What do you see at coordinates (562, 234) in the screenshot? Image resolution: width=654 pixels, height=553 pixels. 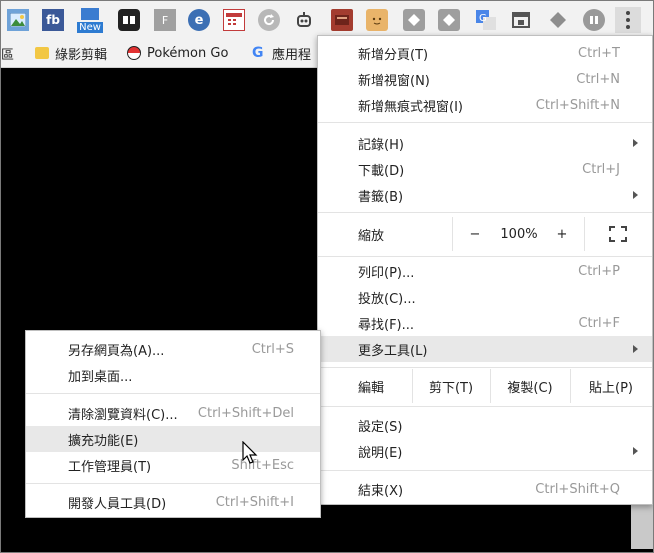 I see `zoom-in-button: +` at bounding box center [562, 234].